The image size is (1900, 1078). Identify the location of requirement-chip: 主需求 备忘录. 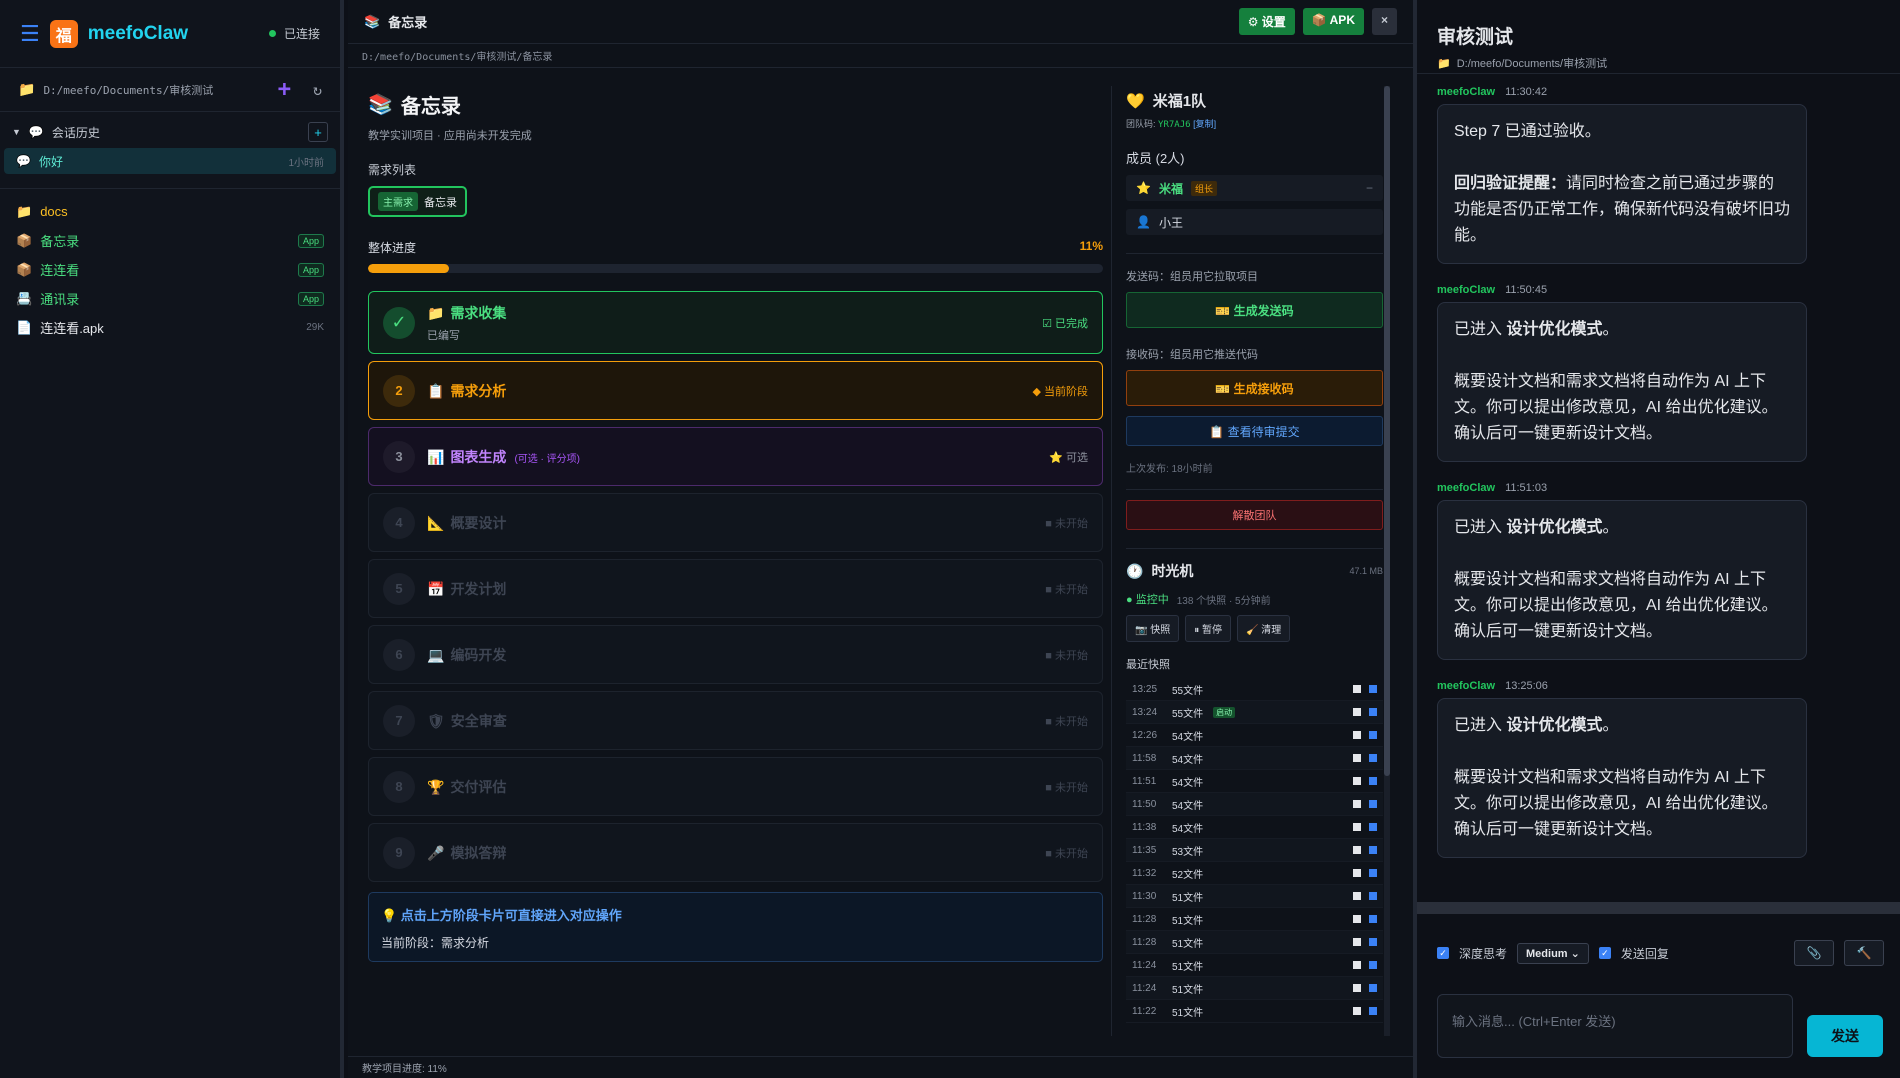
(417, 201).